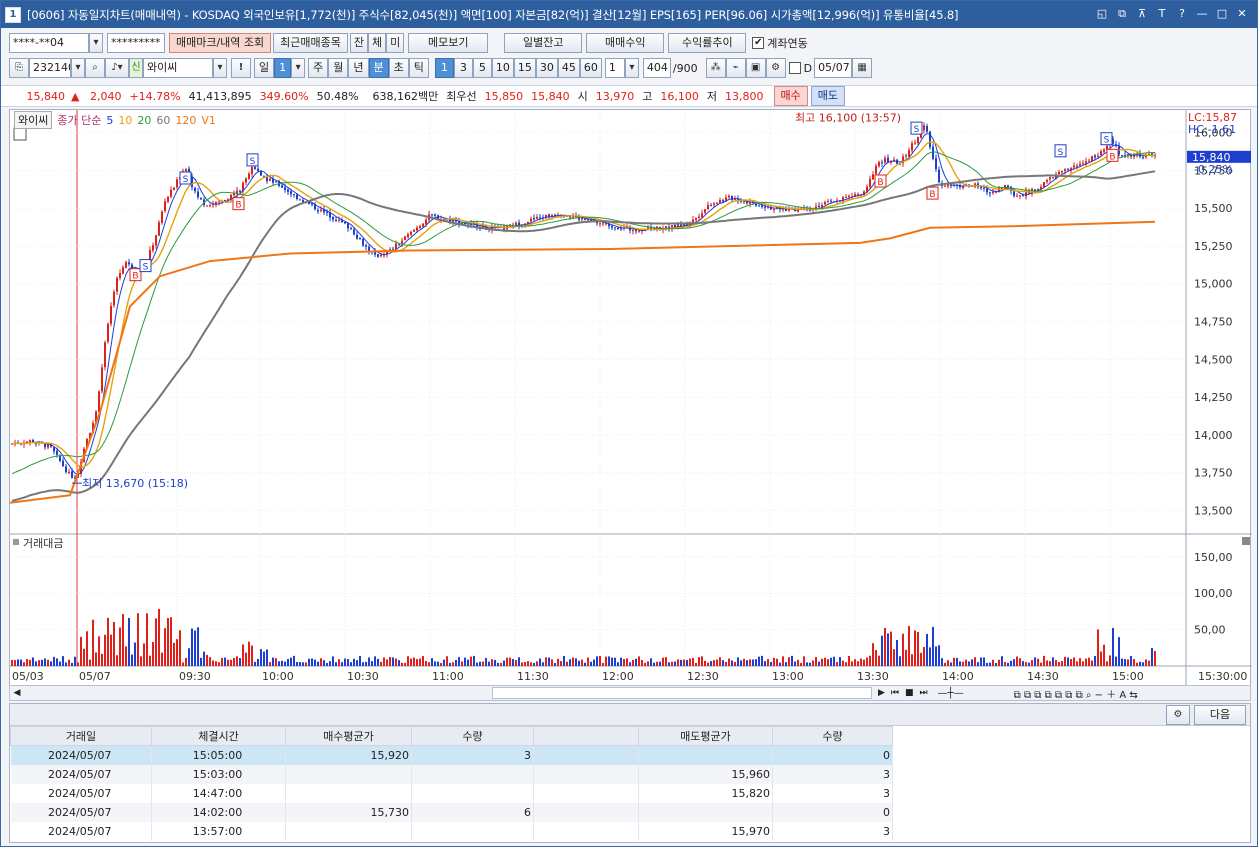 Image resolution: width=1258 pixels, height=847 pixels. Describe the element at coordinates (790, 96) in the screenshot. I see `buy-button: 매수` at that location.